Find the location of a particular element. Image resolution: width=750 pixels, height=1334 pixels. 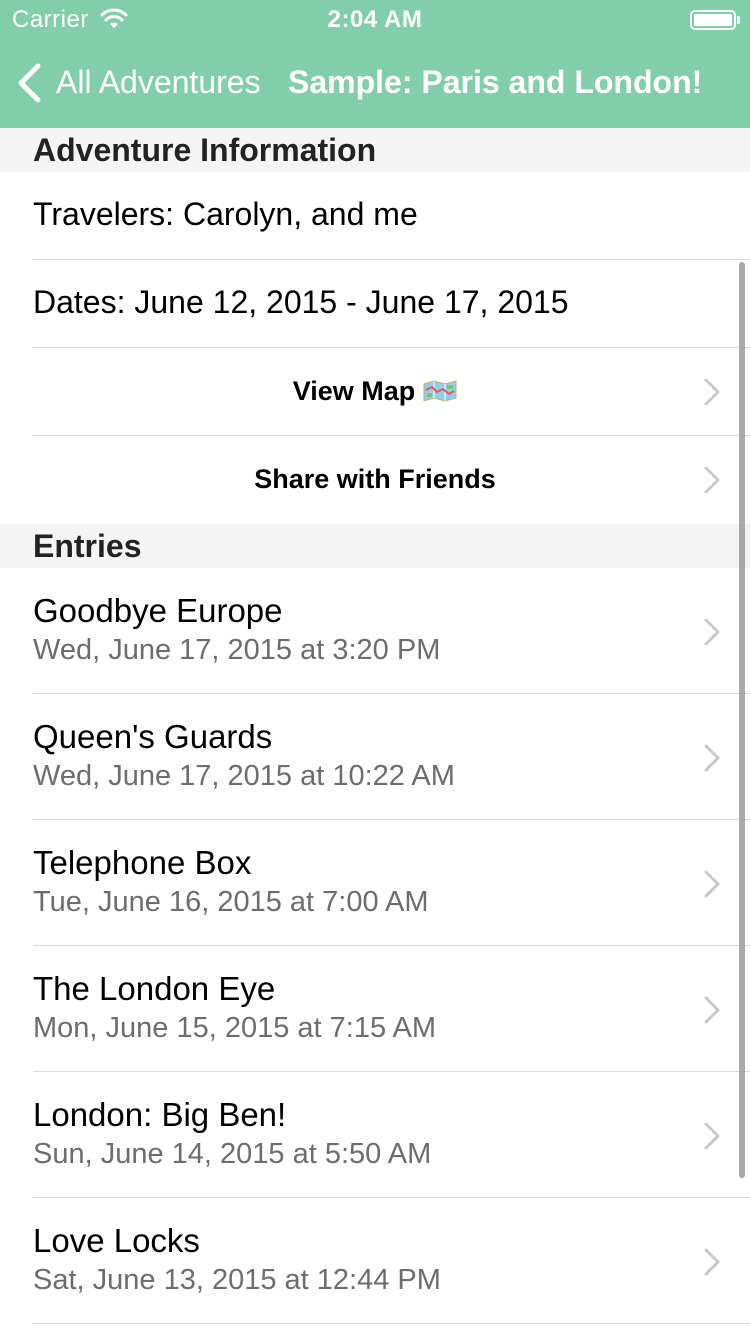

battery-icon is located at coordinates (715, 20).